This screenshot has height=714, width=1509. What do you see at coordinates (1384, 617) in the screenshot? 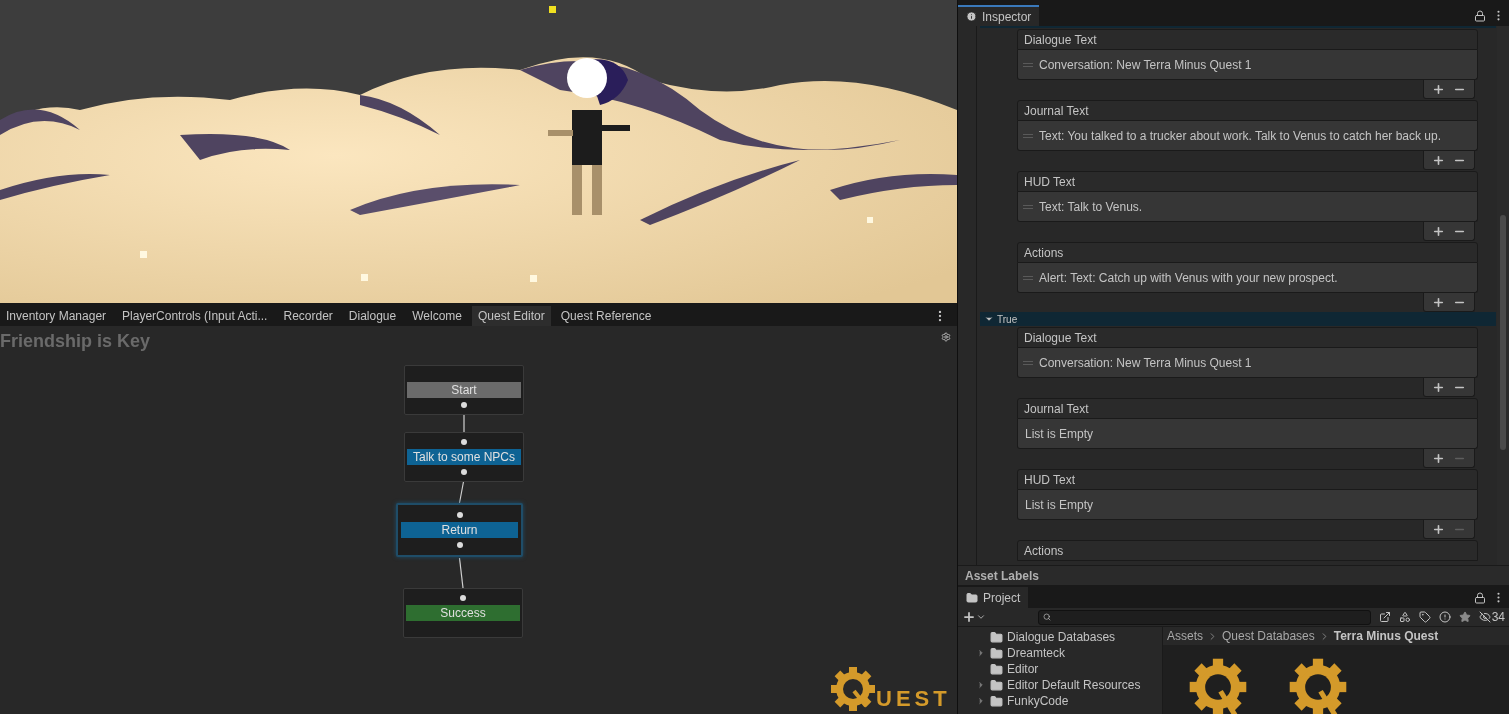
I see `open-window-icon` at bounding box center [1384, 617].